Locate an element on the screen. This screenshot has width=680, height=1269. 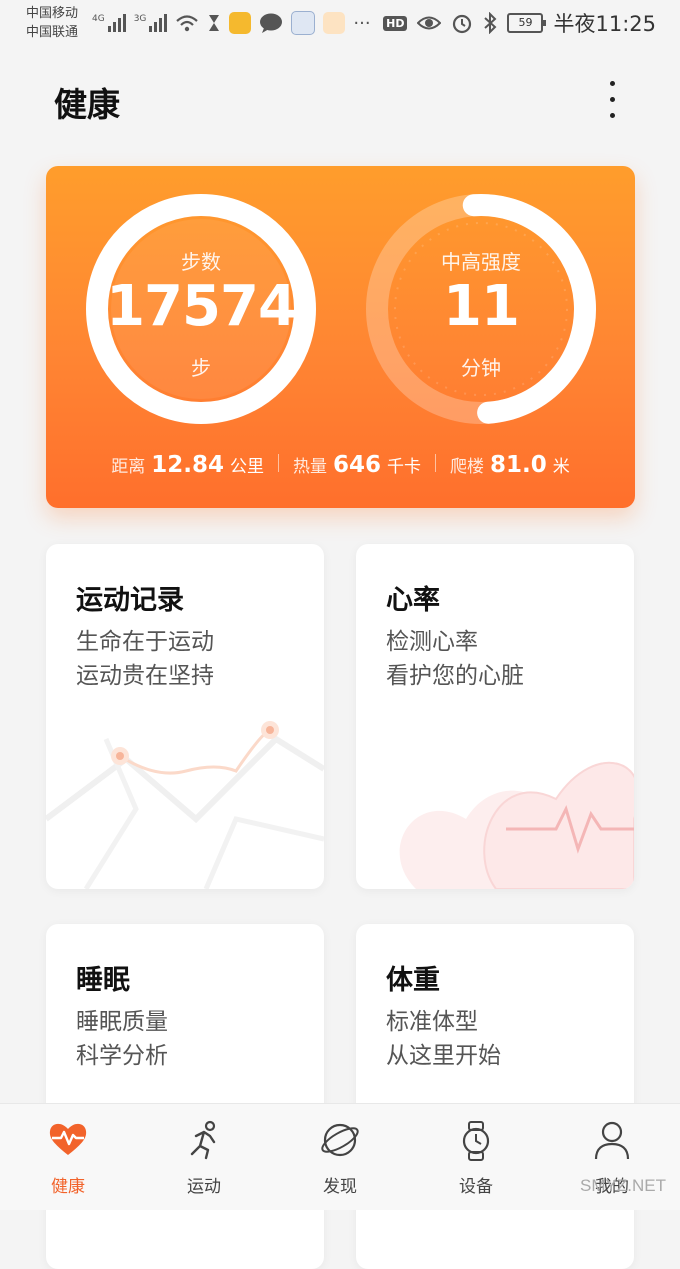
climb-stat: 爬楼 81.0 米 is located at coordinates (510, 465).